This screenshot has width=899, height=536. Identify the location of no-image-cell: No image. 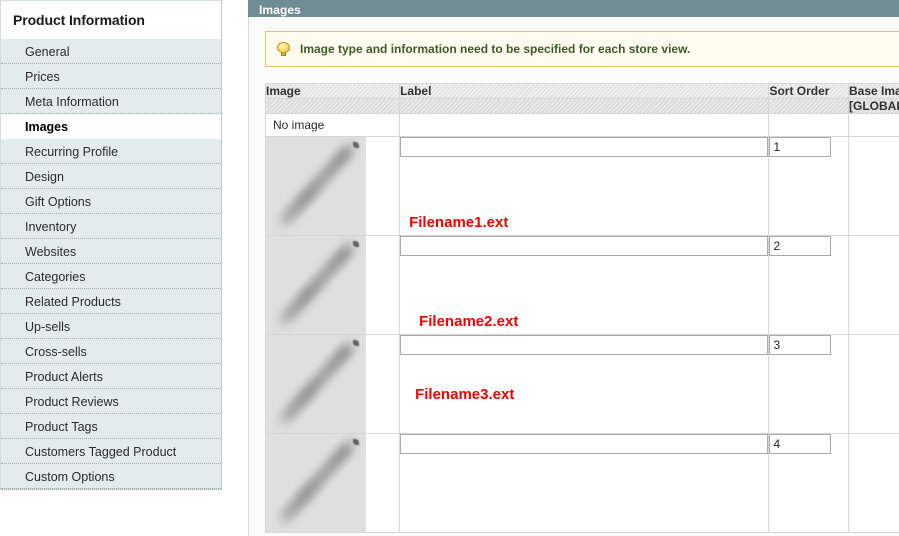
(332, 125).